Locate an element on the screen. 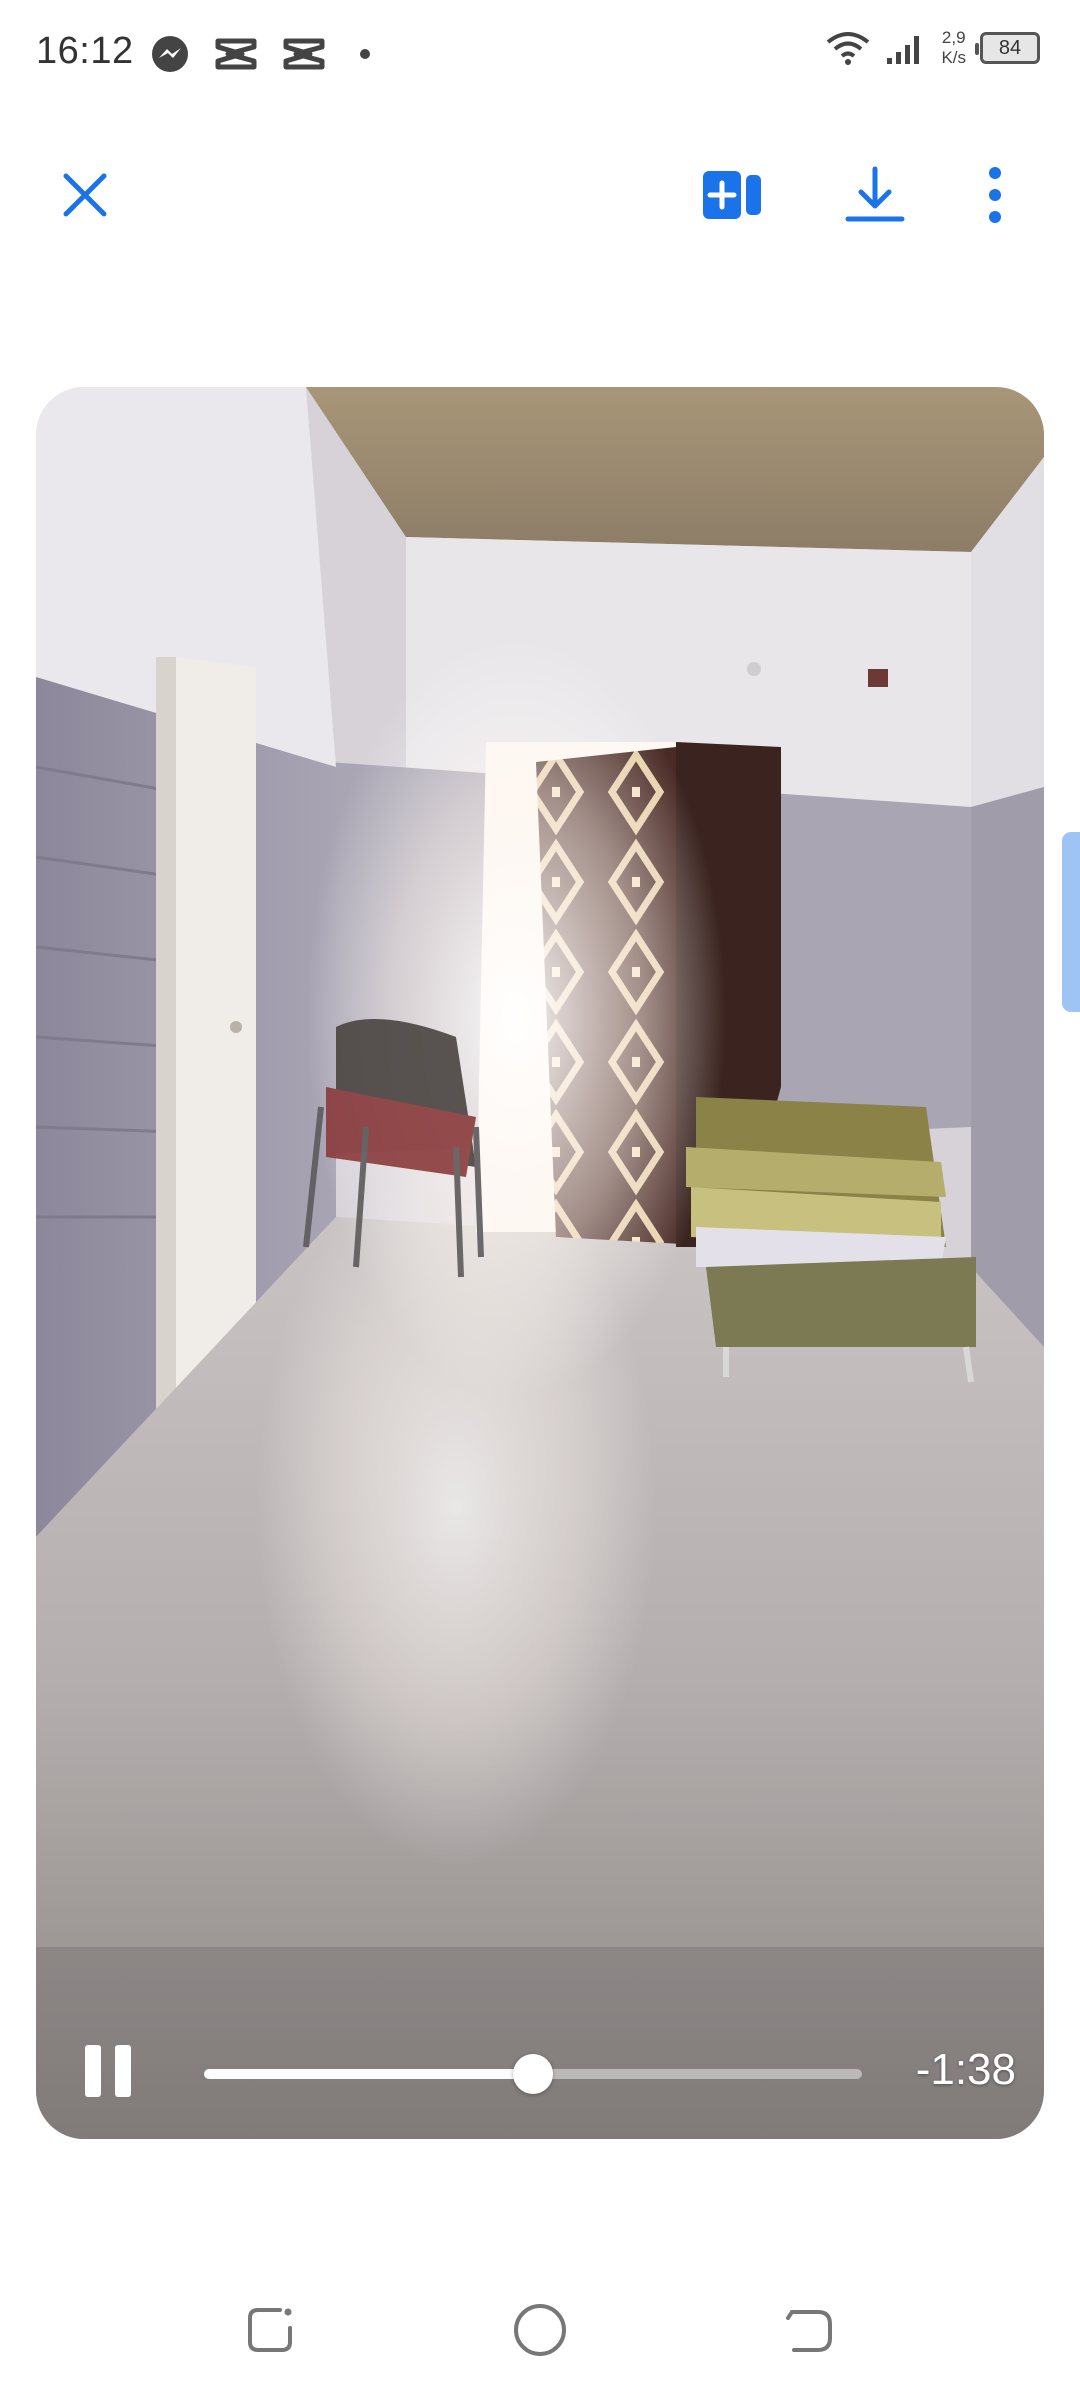  seek-bar is located at coordinates (533, 2074).